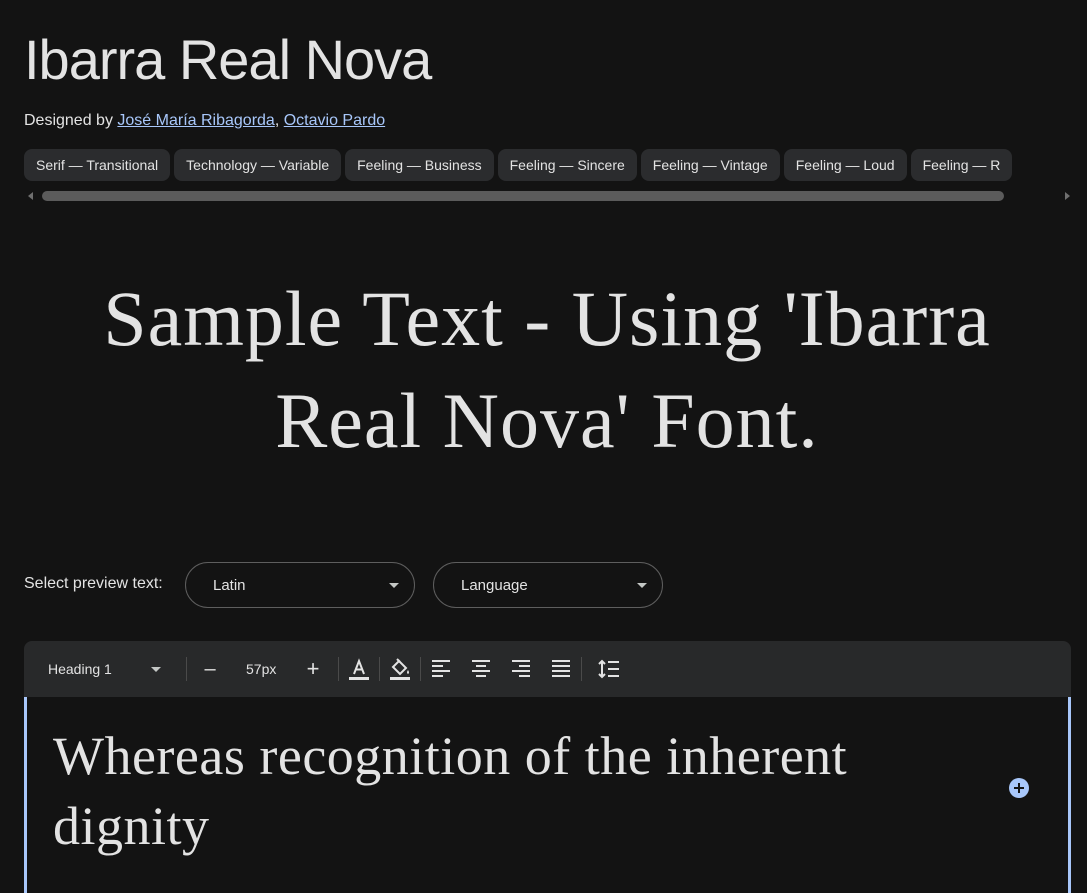 The width and height of the screenshot is (1087, 893). Describe the element at coordinates (567, 165) in the screenshot. I see `tag-chip: Feeling — Sincere` at that location.